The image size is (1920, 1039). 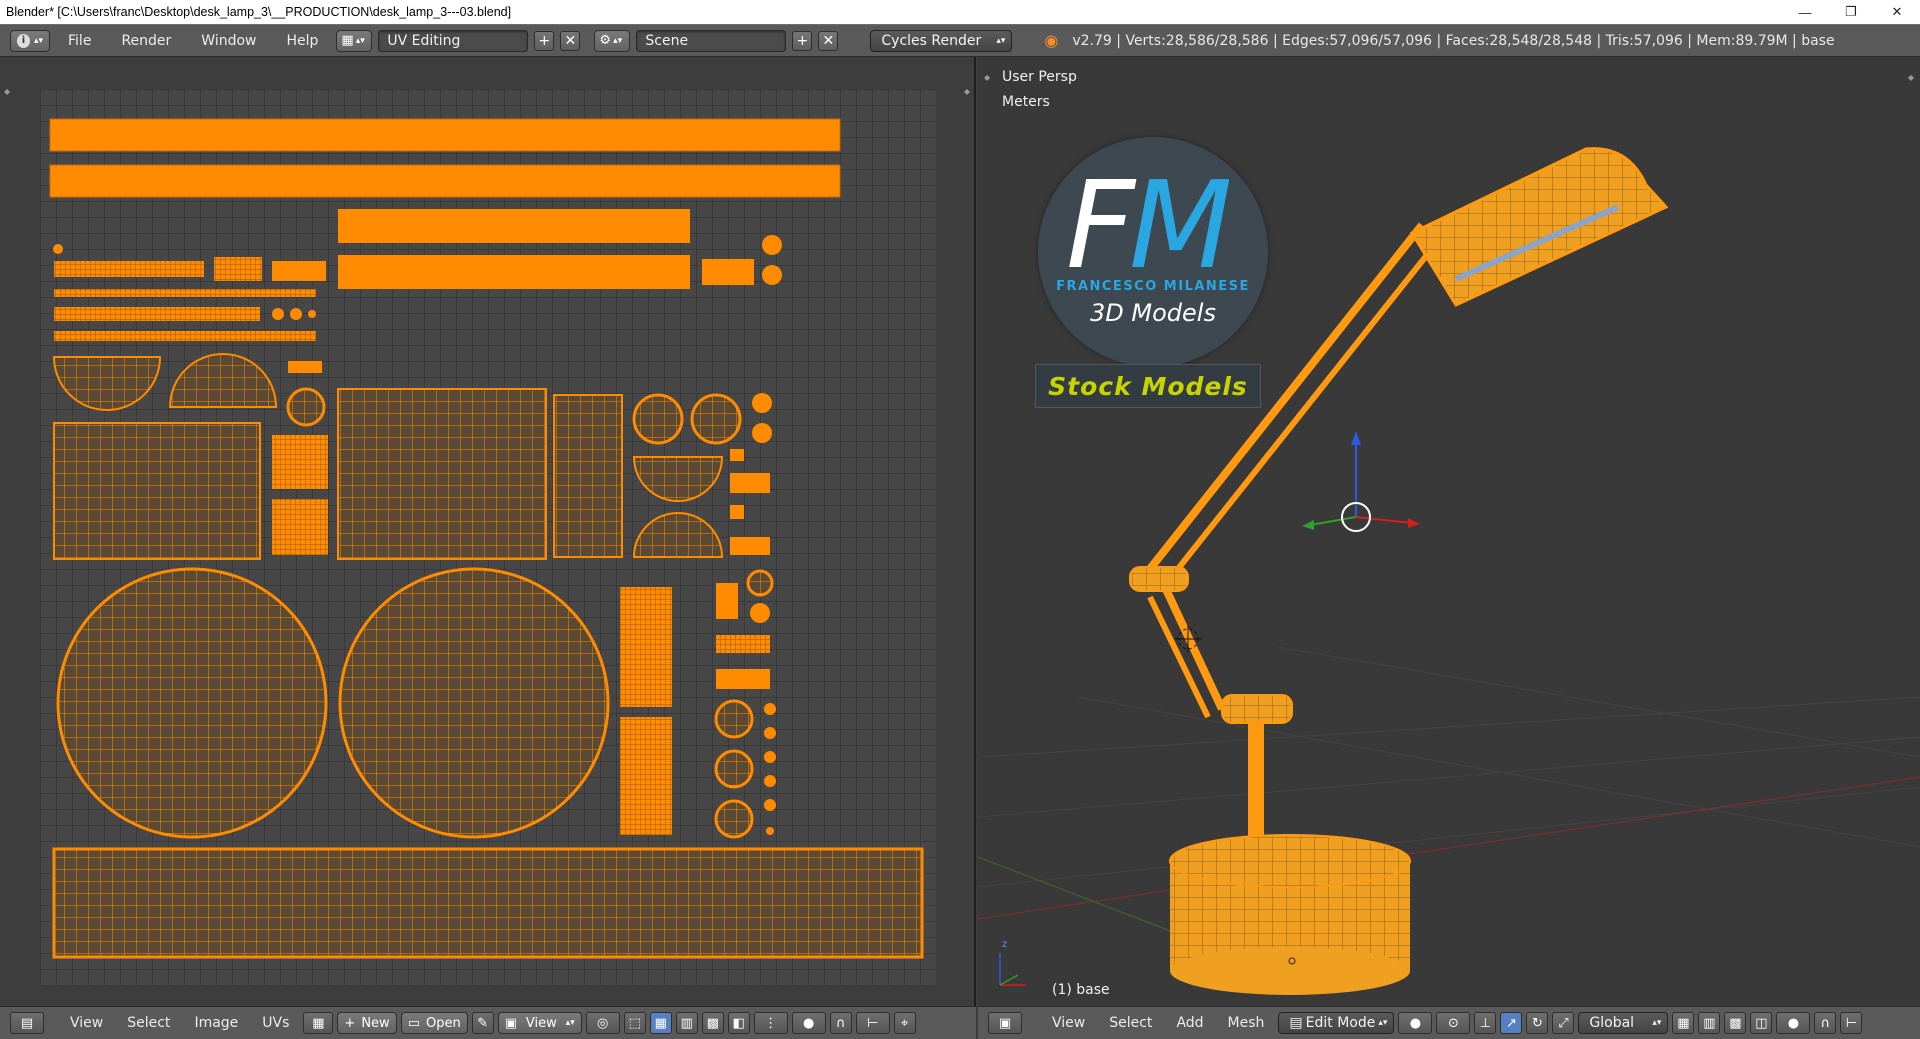 What do you see at coordinates (738, 1023) in the screenshot?
I see `island-select-icon: ◧` at bounding box center [738, 1023].